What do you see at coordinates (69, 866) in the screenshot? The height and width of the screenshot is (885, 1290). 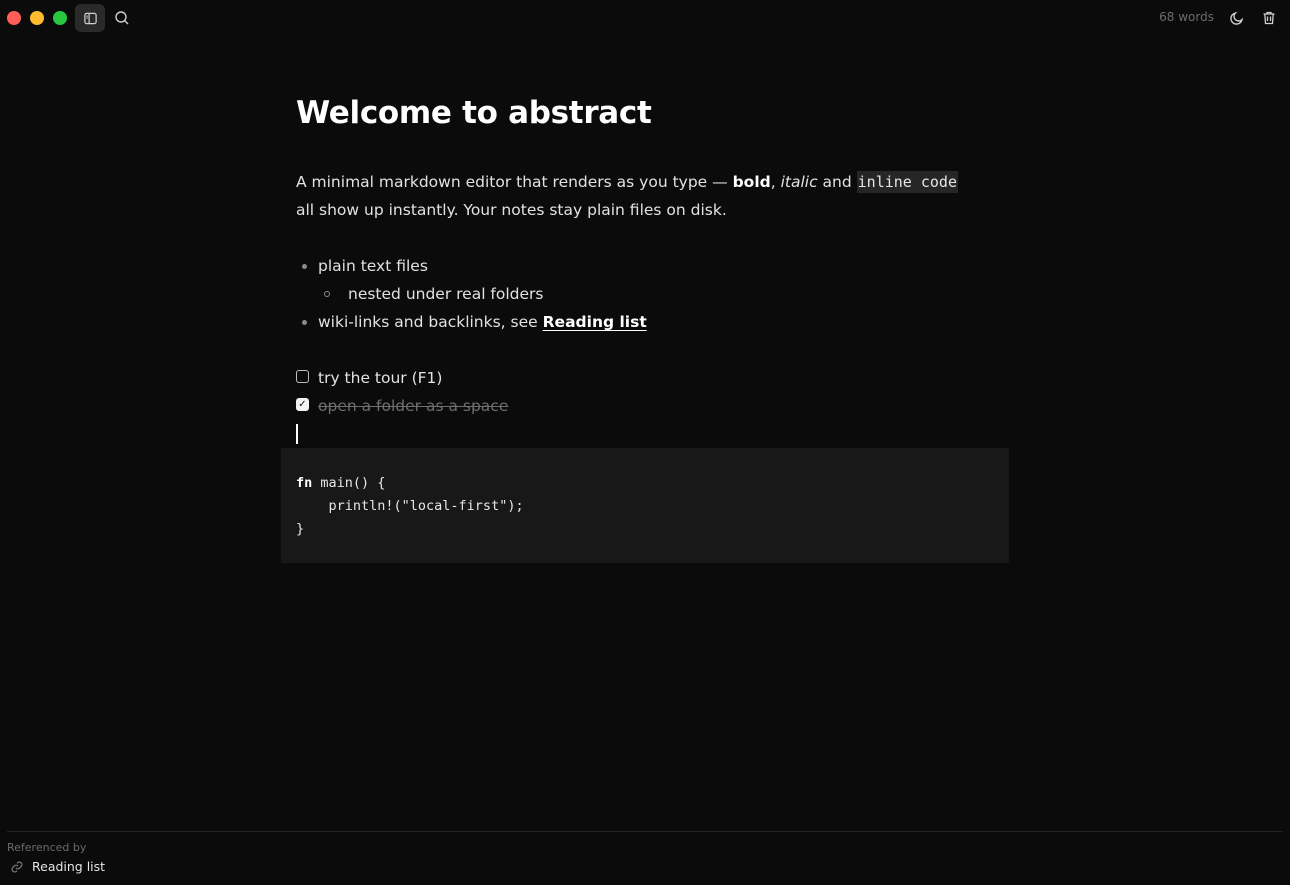 I see `backlink-label: Reading list` at bounding box center [69, 866].